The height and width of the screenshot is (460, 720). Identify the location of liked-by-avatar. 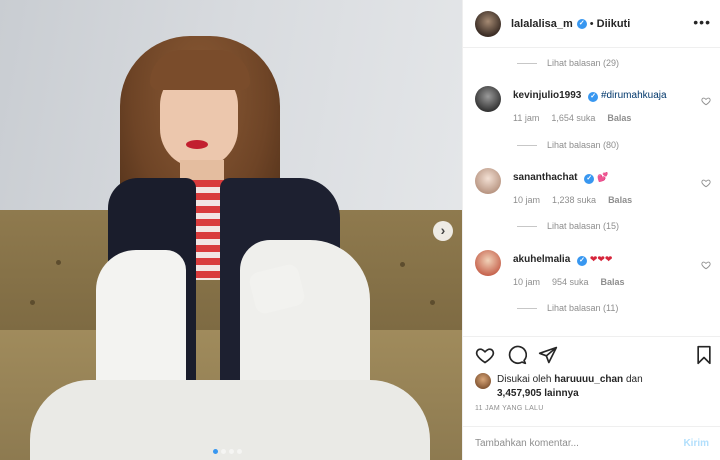
(483, 381).